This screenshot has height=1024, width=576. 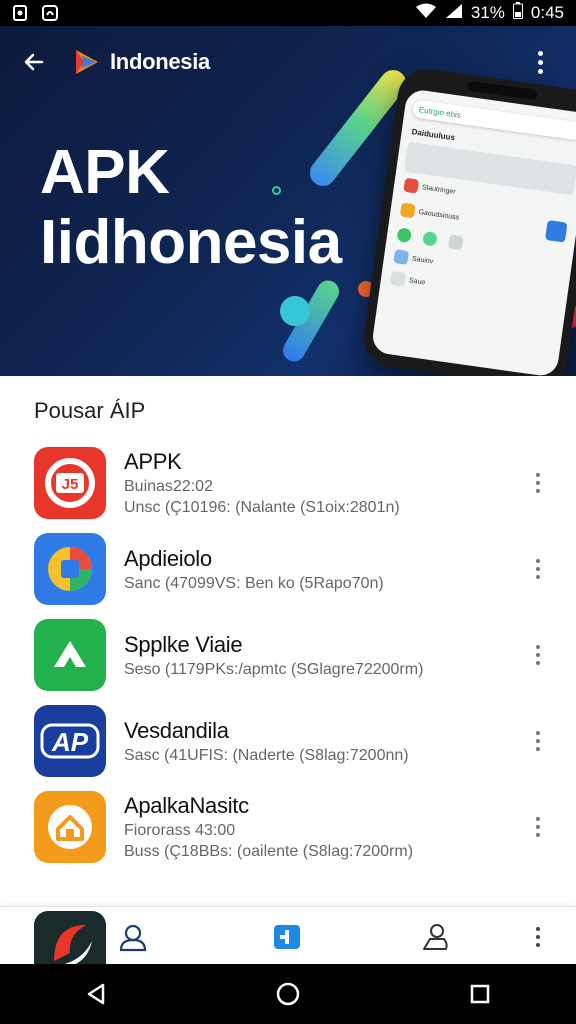 I want to click on ap-logo-icon: AP, so click(x=70, y=741).